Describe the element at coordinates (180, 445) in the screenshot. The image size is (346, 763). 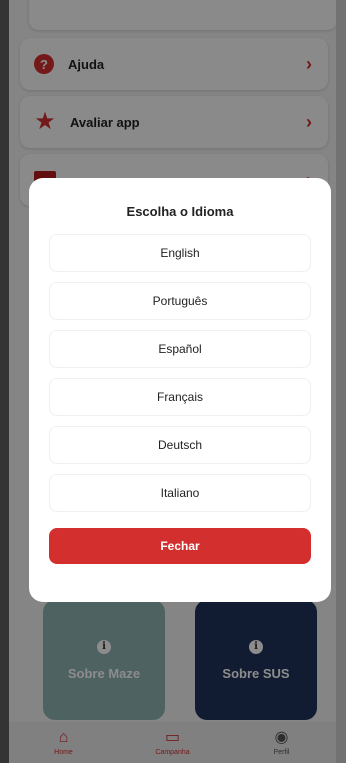
I see `language-option-deutsch: Deutsch` at that location.